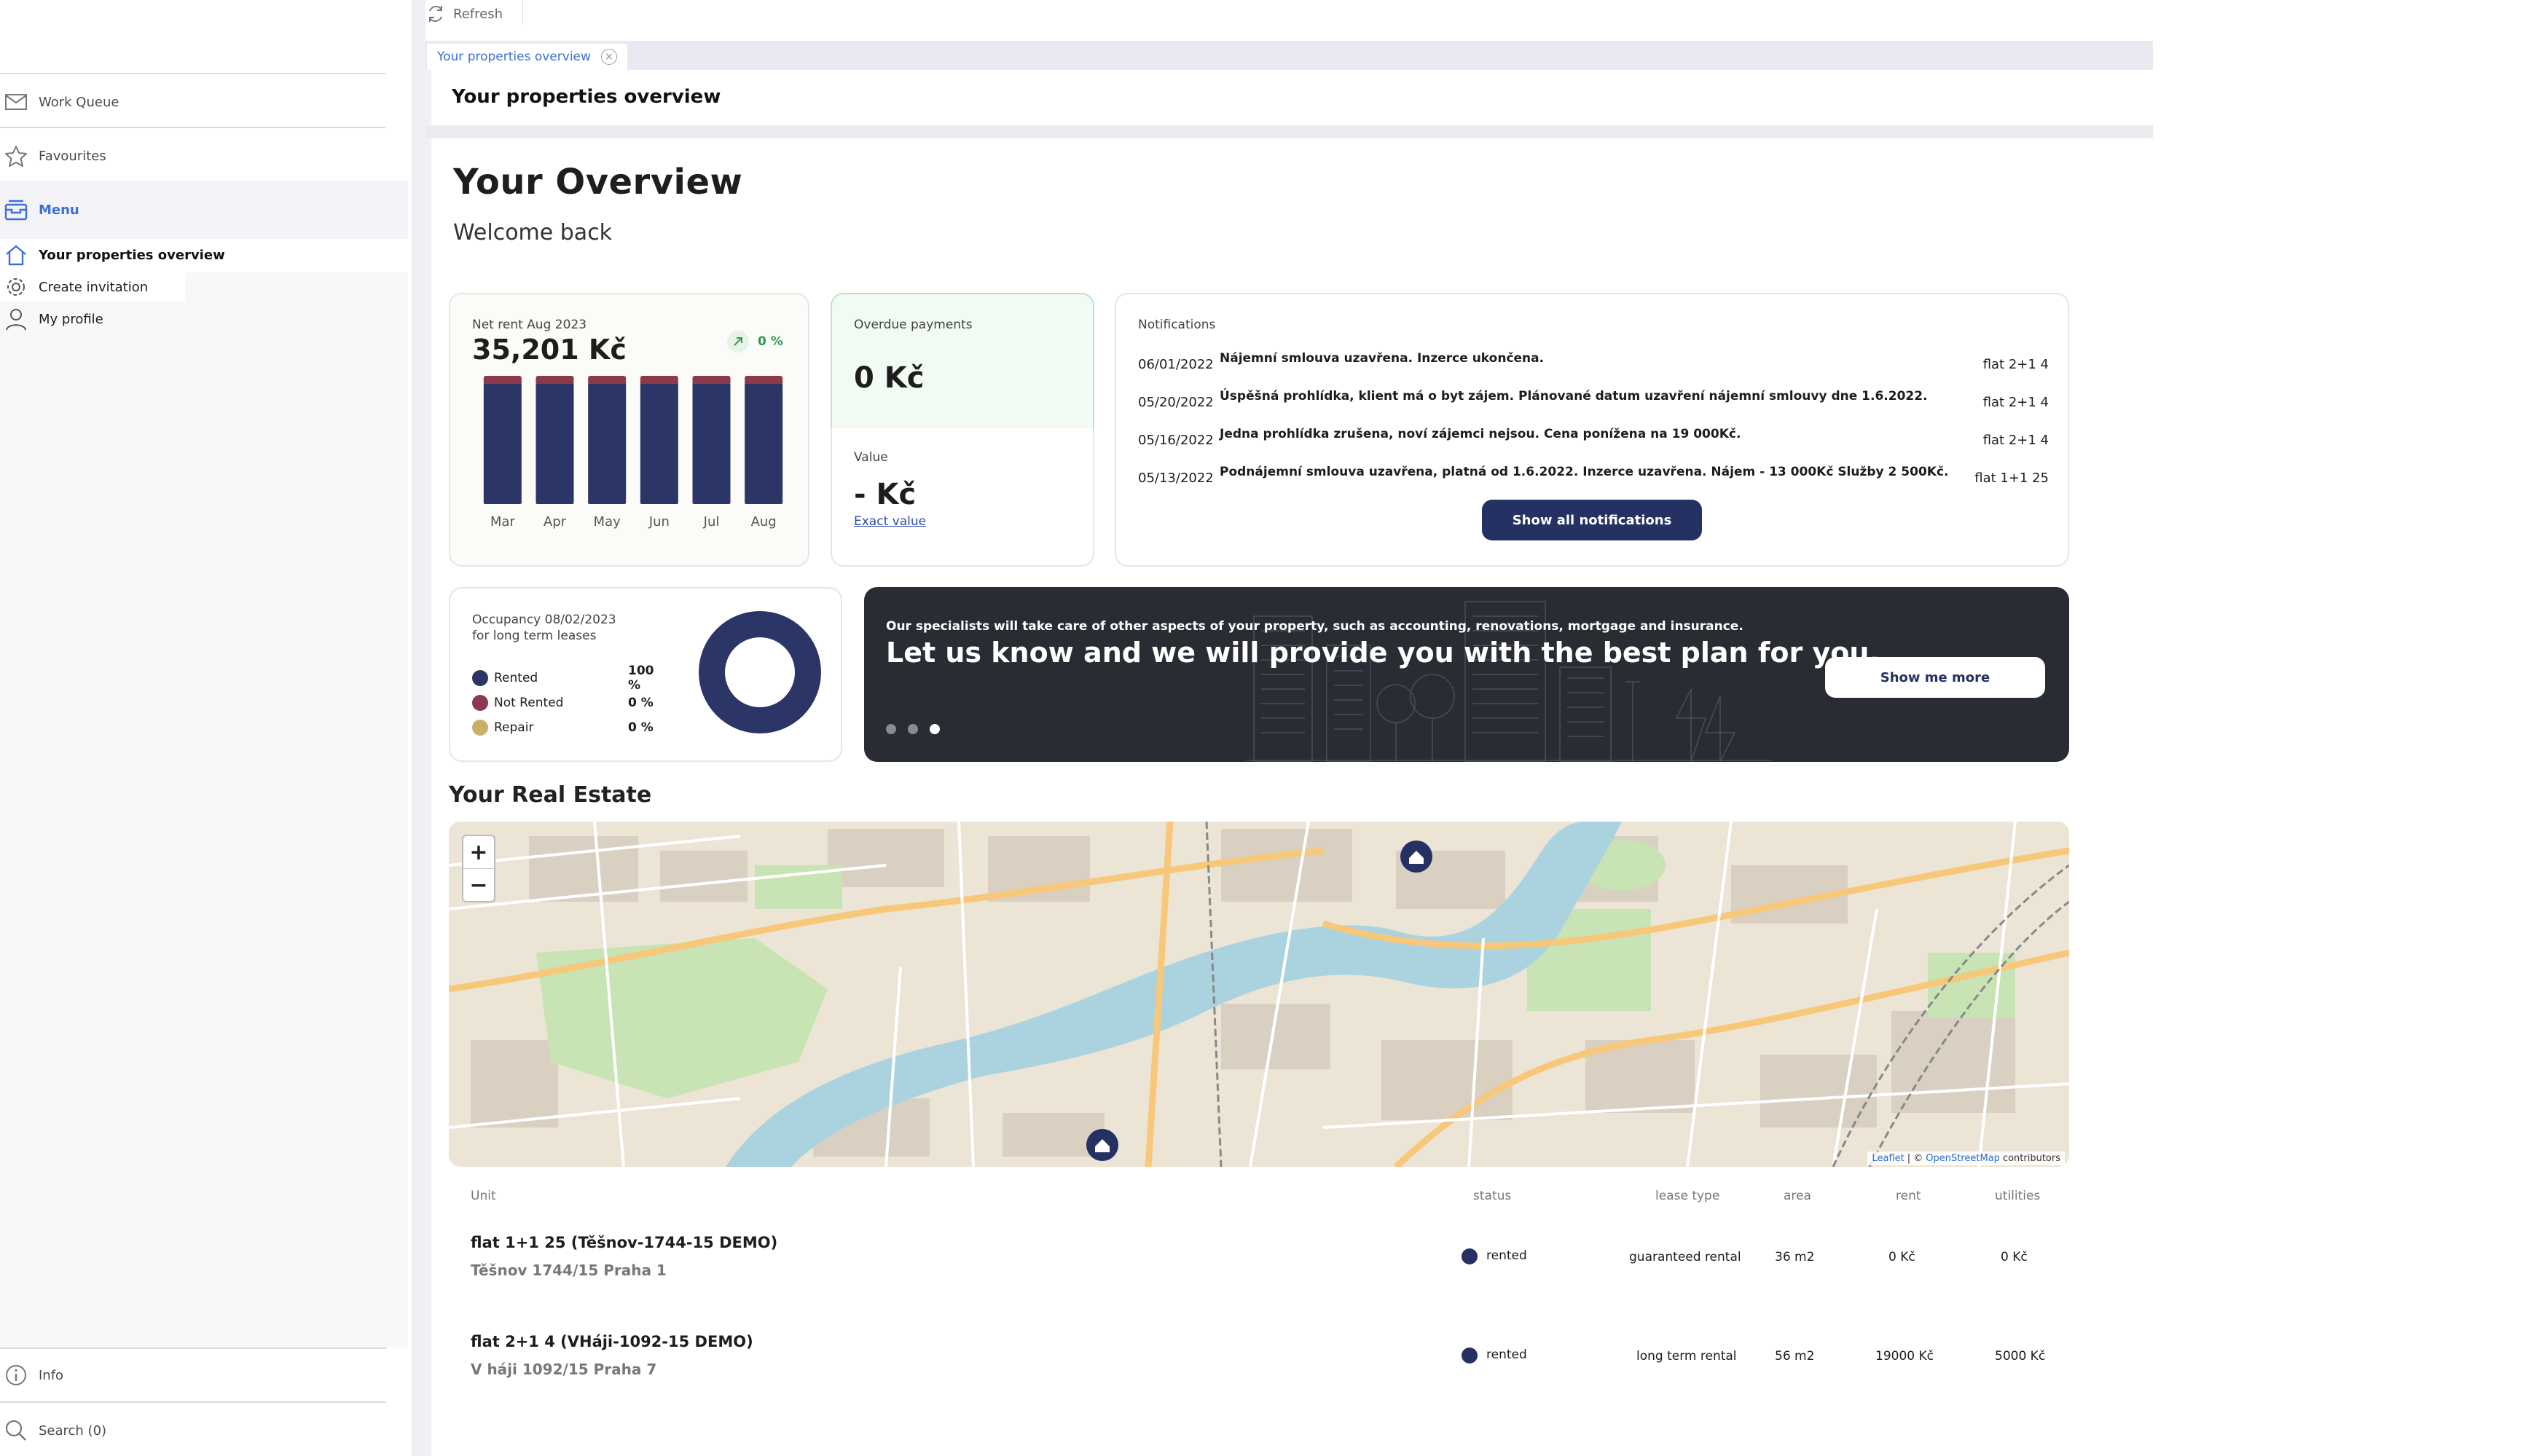 This screenshot has width=2542, height=1456. Describe the element at coordinates (555, 522) in the screenshot. I see `x-tick-label: Apr` at that location.